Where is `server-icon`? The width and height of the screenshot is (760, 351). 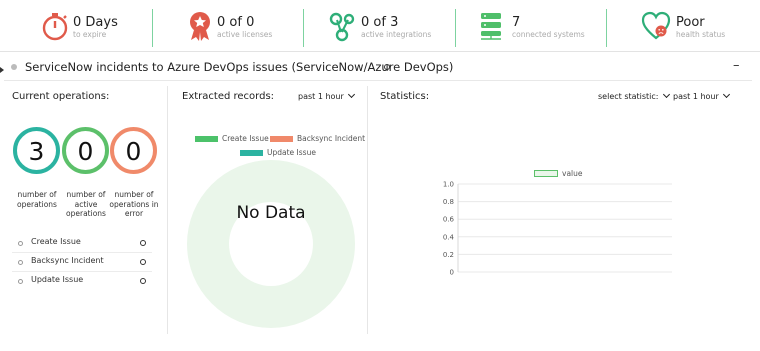
server-icon is located at coordinates (491, 26).